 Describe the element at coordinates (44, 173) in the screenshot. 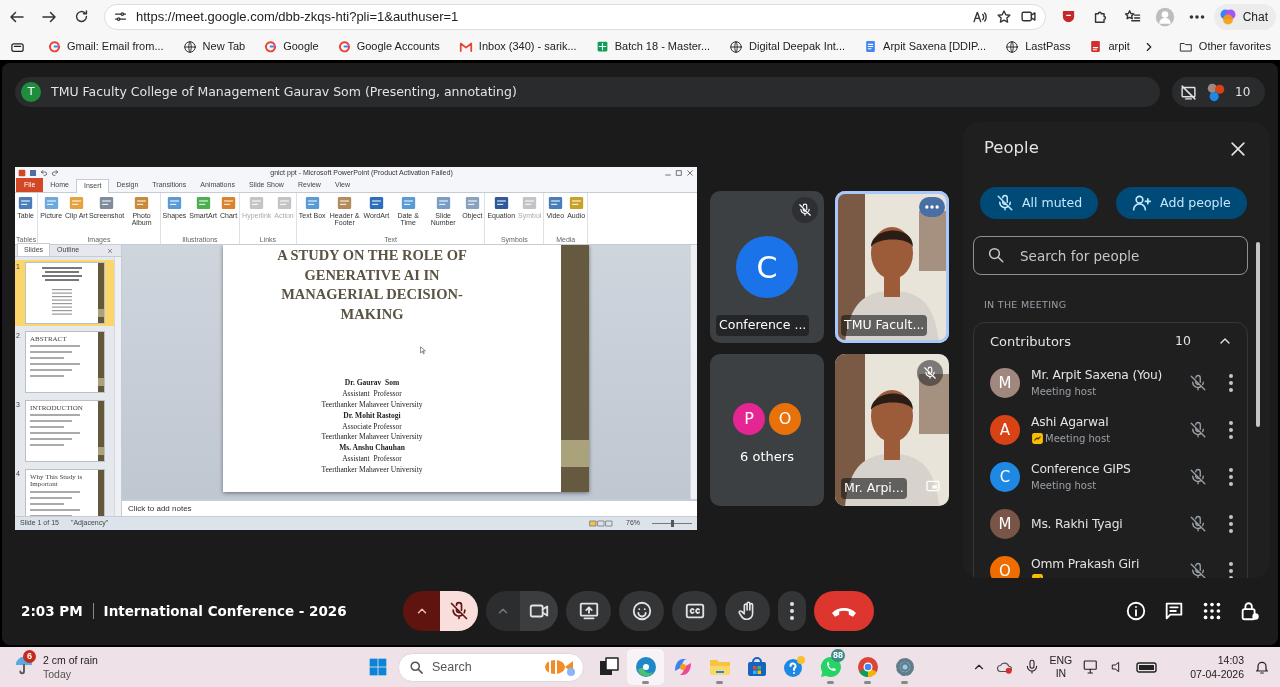

I see `undo-icon` at that location.